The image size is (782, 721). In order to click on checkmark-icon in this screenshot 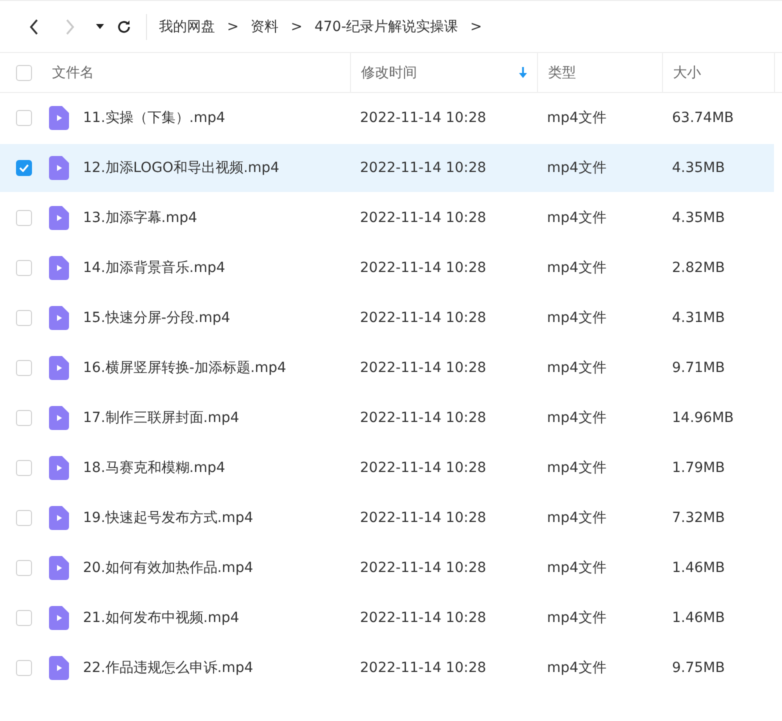, I will do `click(24, 168)`.